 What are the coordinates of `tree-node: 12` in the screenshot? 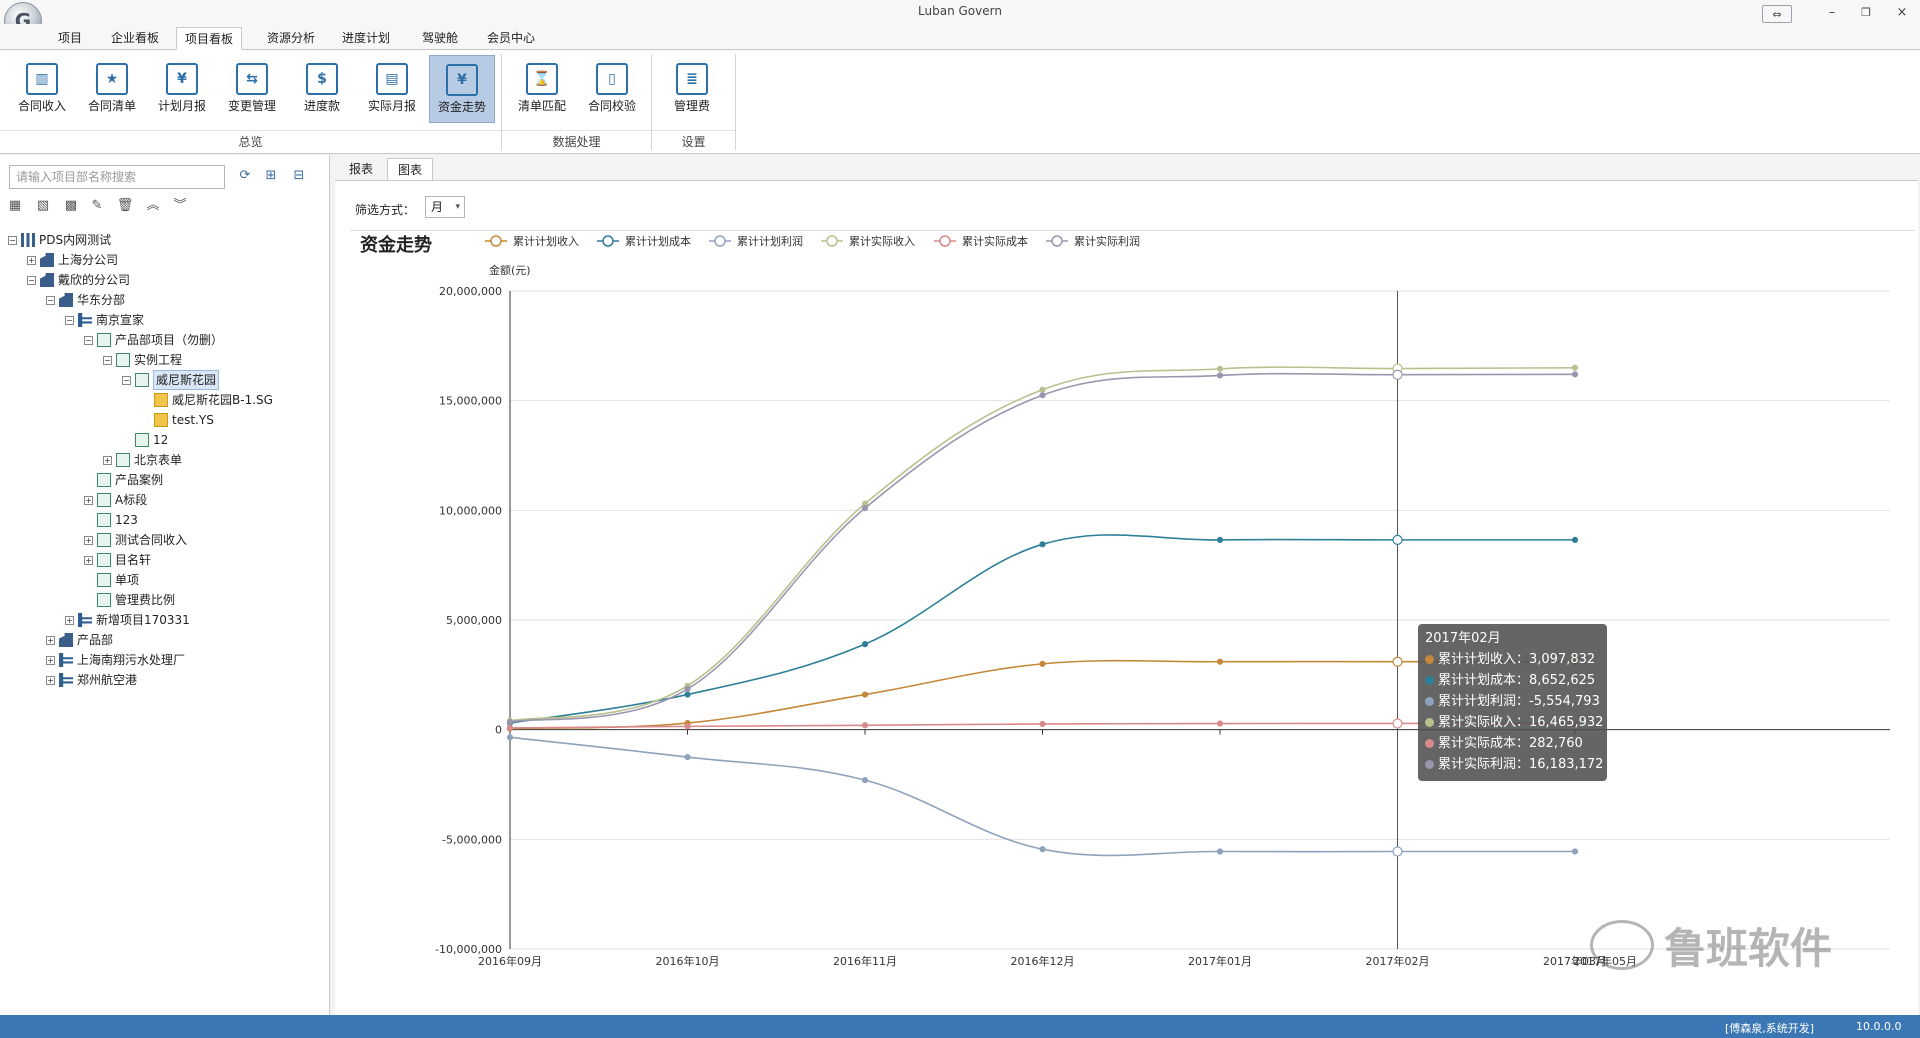 It's located at (145, 440).